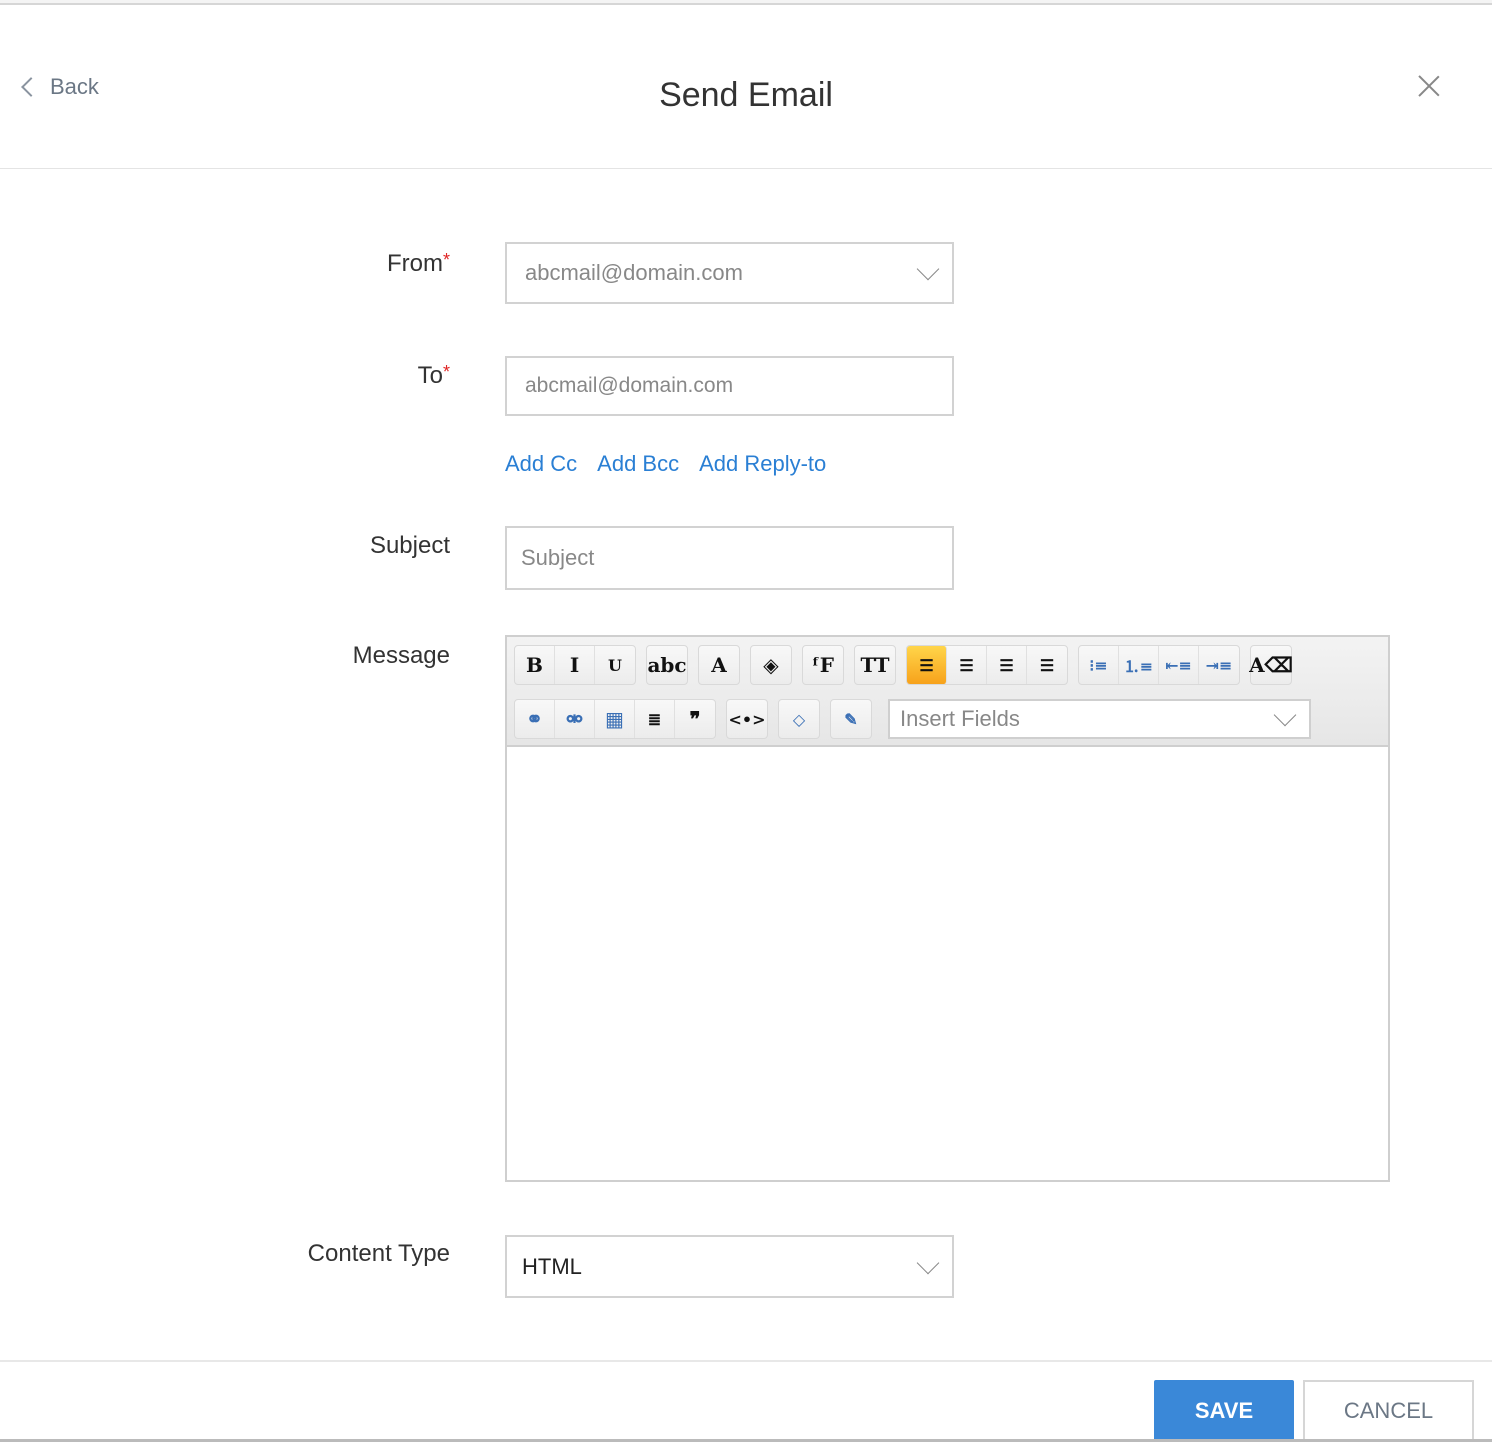 The height and width of the screenshot is (1442, 1492). Describe the element at coordinates (615, 665) in the screenshot. I see `underline-icon: U` at that location.